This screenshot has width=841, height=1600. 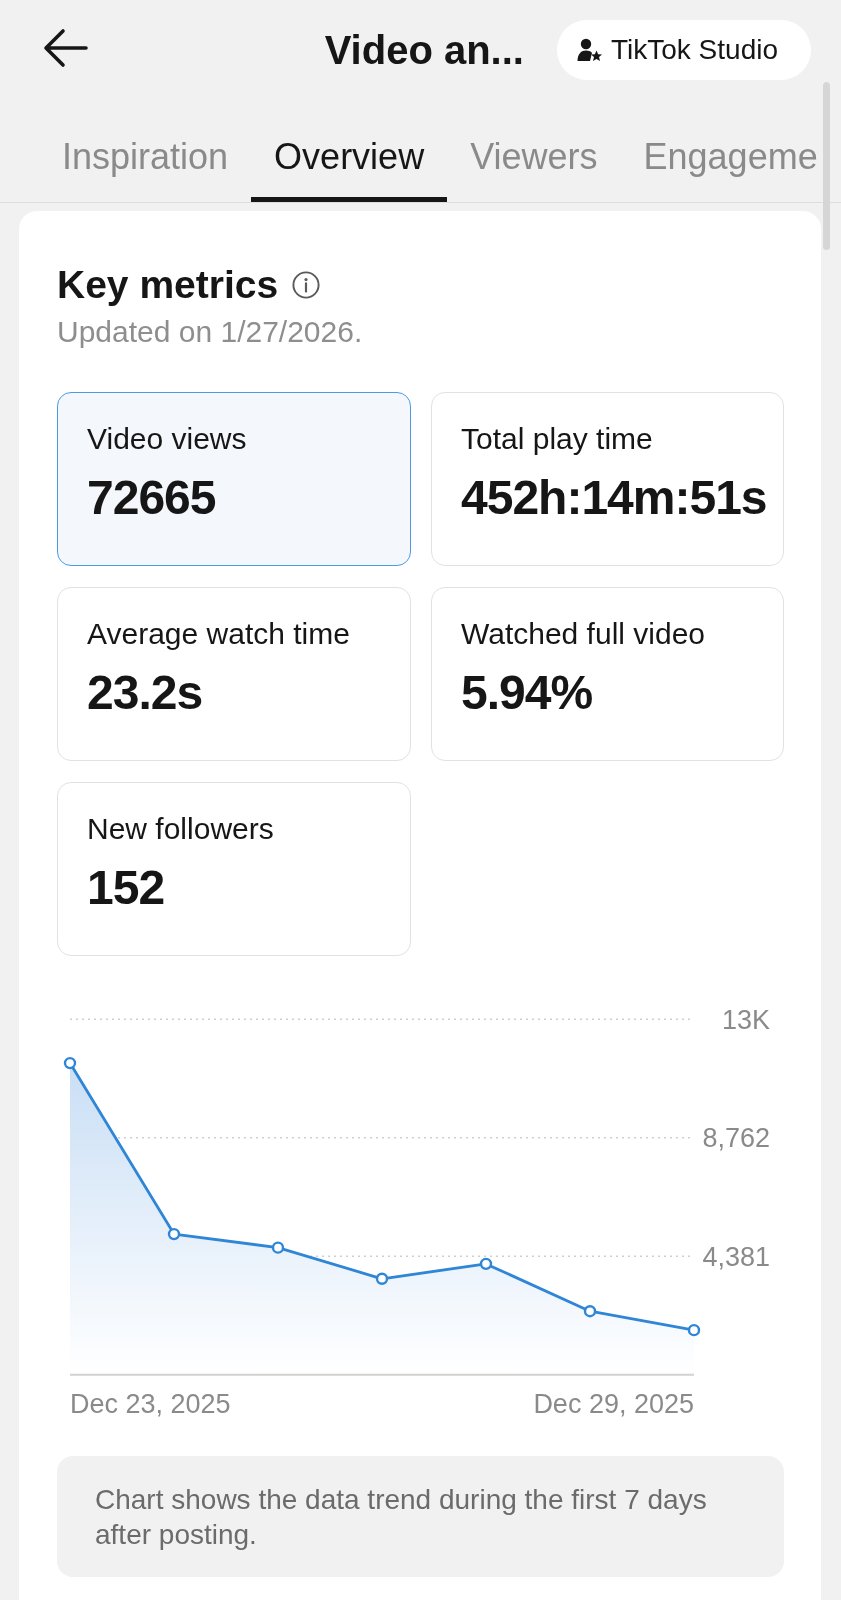 What do you see at coordinates (557, 439) in the screenshot?
I see `metric-label: Total play time` at bounding box center [557, 439].